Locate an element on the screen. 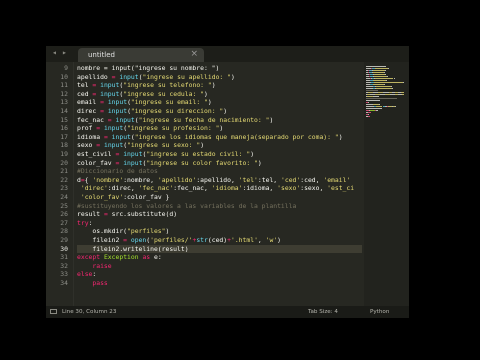 The image size is (480, 360). syntax-indicator: Python is located at coordinates (379, 312).